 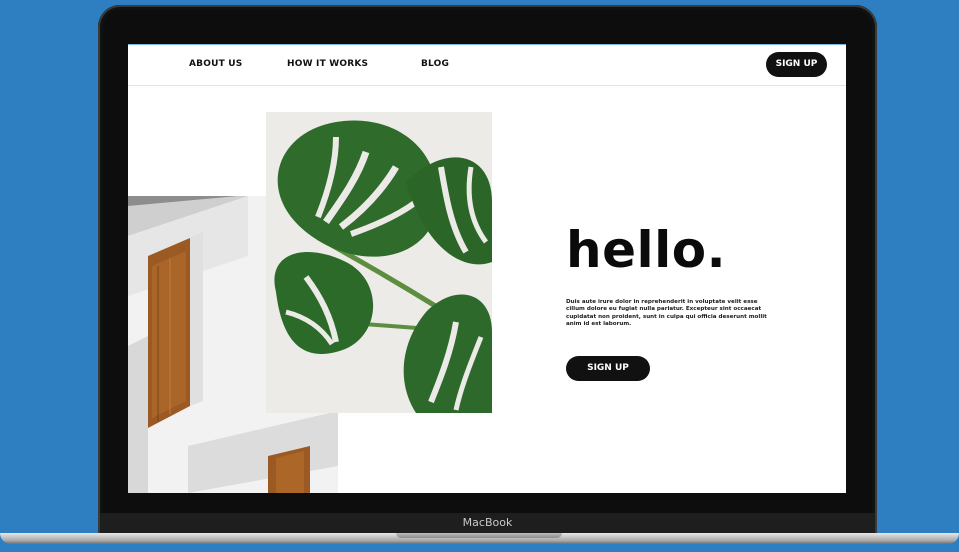 I want to click on nav-link-about-us: ABOUT US, so click(x=215, y=64).